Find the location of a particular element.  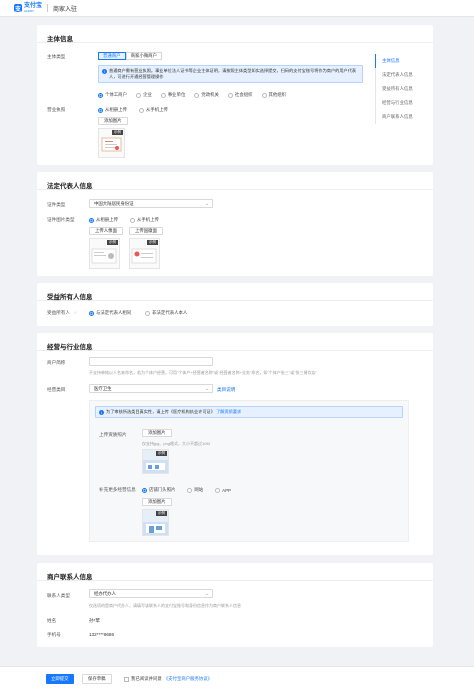

upload-id-front-button: 上传人像面 is located at coordinates (106, 231).